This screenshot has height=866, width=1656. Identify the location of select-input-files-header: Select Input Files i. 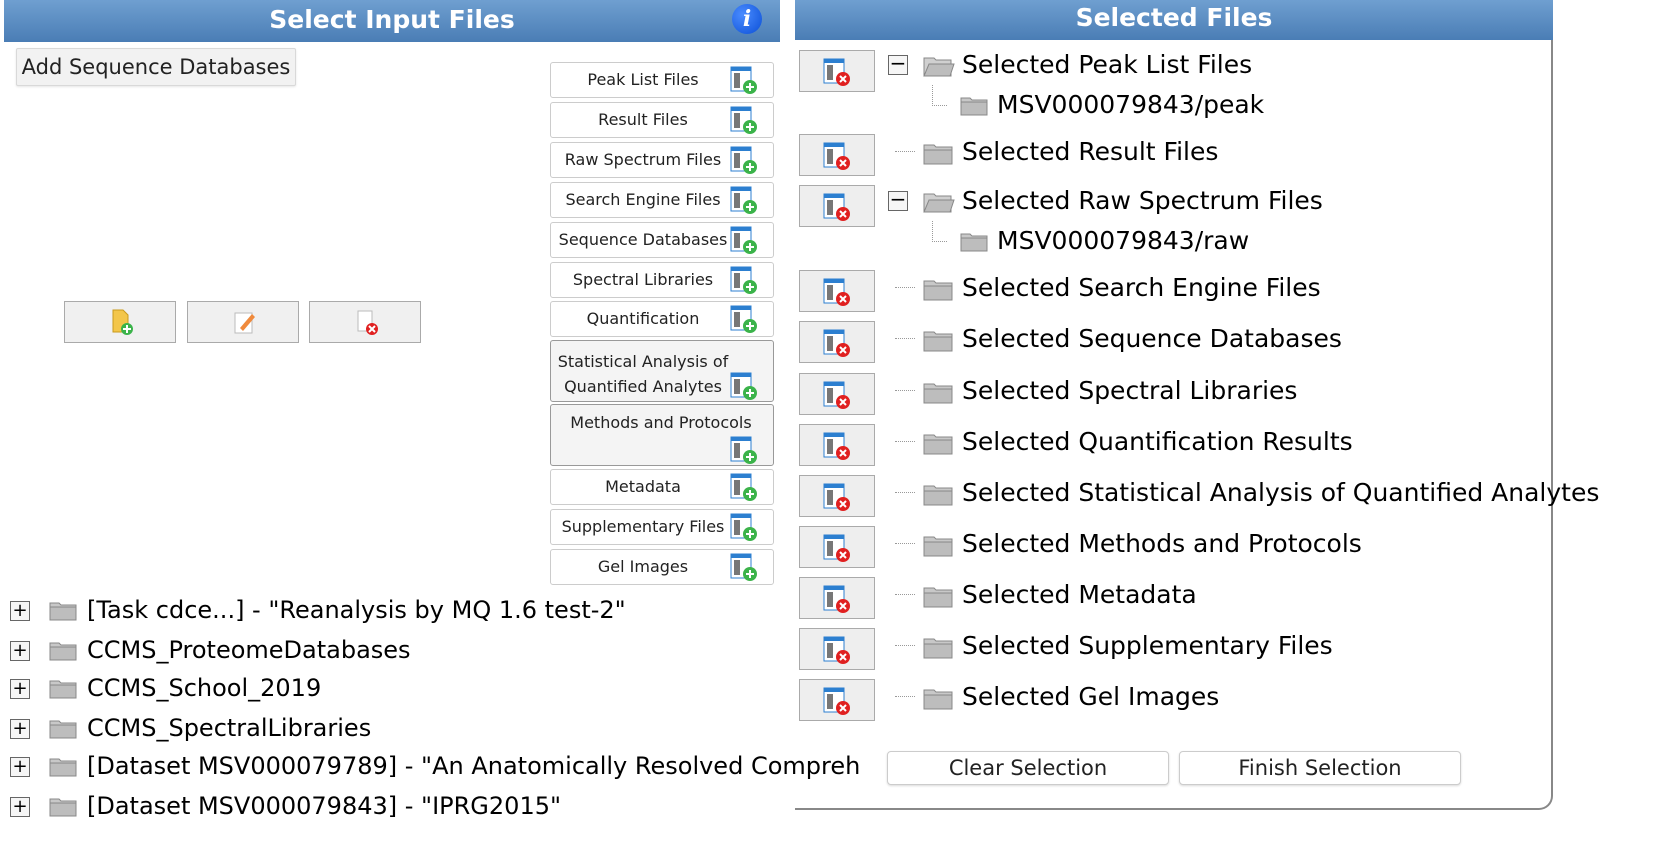
(392, 21).